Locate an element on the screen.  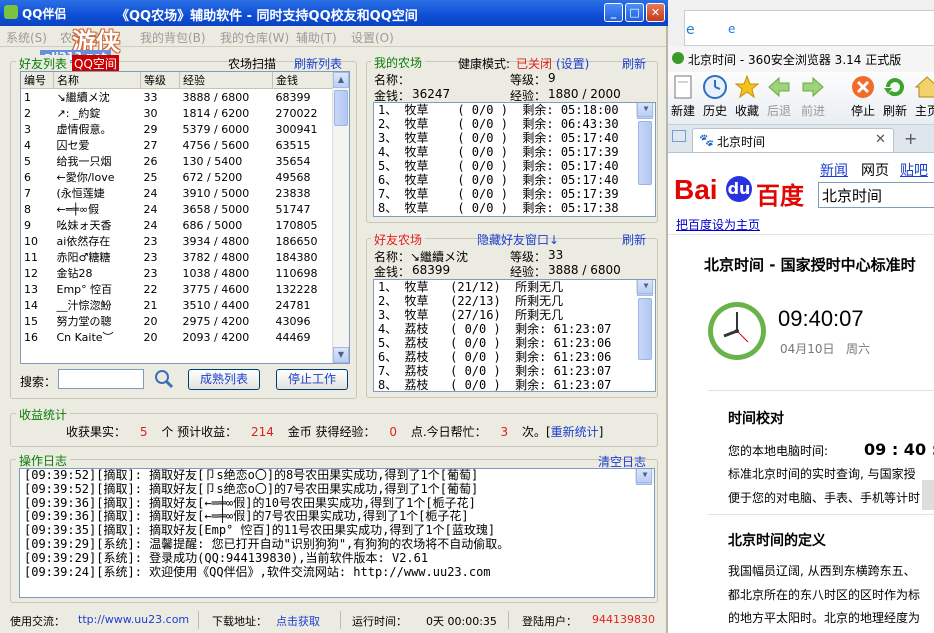
tab-qzone: QQ空间 is located at coordinates (95, 63).